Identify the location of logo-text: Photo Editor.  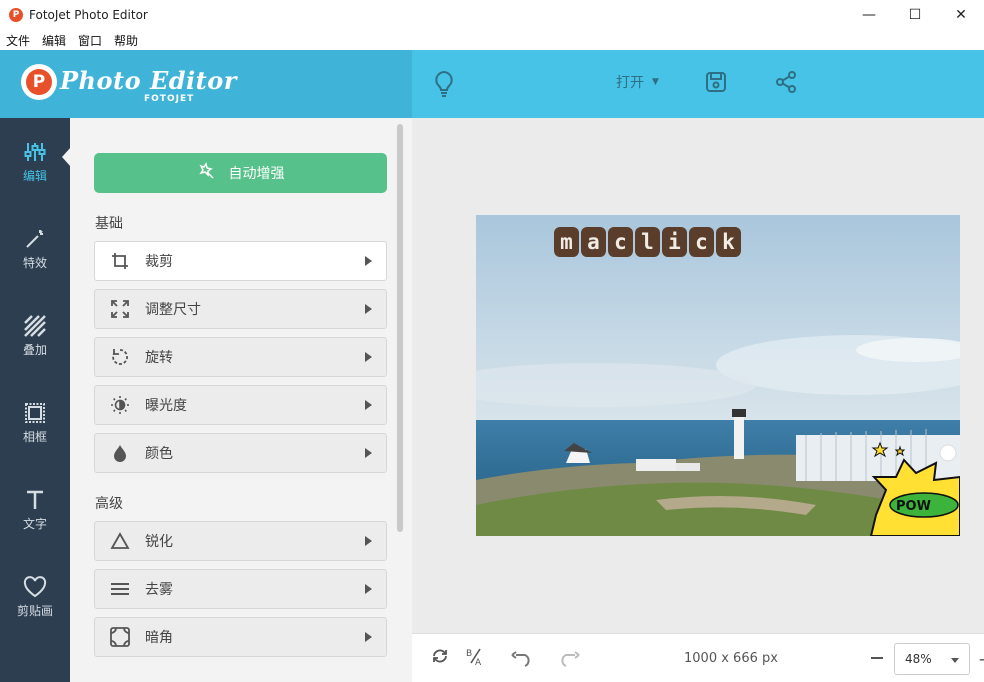
(148, 80).